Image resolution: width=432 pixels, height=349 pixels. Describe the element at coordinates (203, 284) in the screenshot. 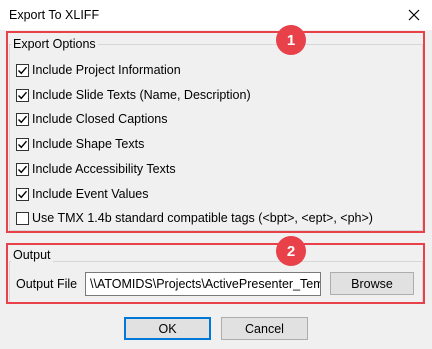

I see `output-file-input: \\ATOMIDS\Projects\ActivePresenter_Temp` at that location.